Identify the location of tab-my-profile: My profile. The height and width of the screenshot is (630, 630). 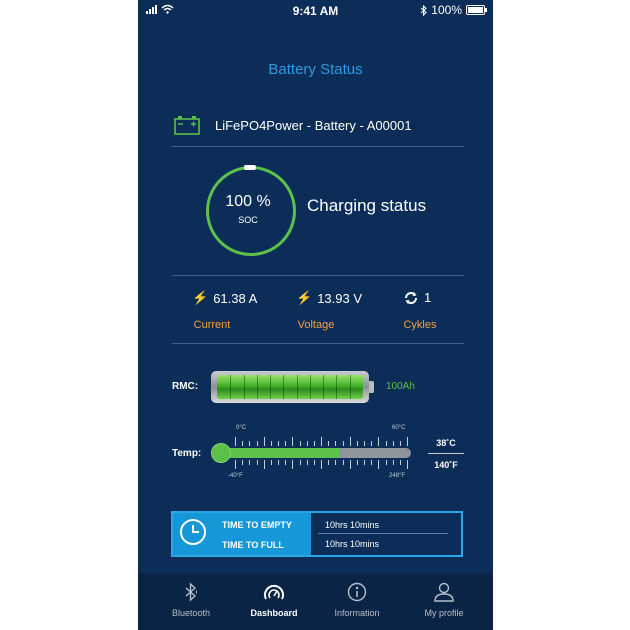
(444, 601).